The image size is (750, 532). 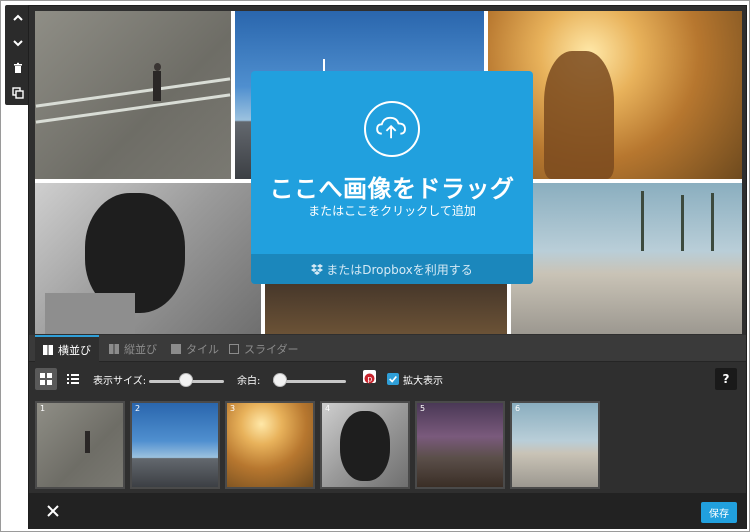 I want to click on gallery-options: 表示サイズ: 余白: p 拡大表示 ?, so click(x=387, y=379).